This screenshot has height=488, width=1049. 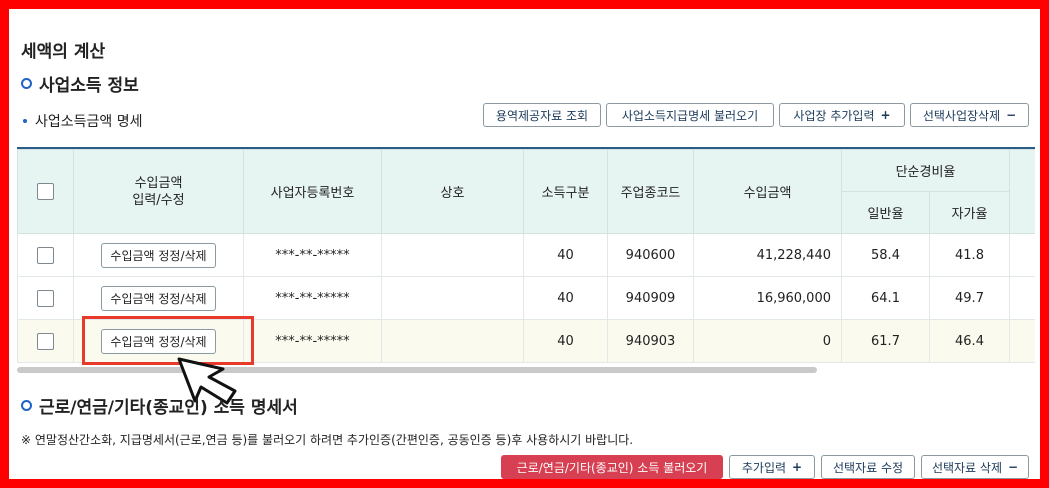 I want to click on general-rate-cell: 58.4, so click(x=885, y=255).